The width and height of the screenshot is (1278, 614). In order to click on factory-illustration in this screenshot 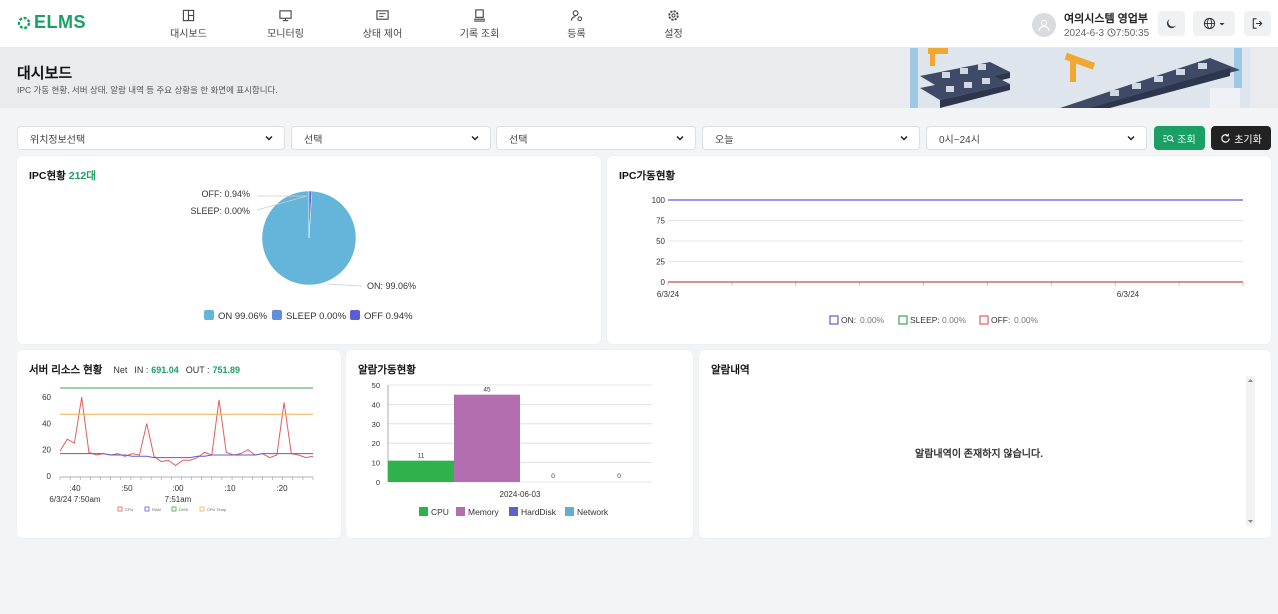, I will do `click(1080, 78)`.